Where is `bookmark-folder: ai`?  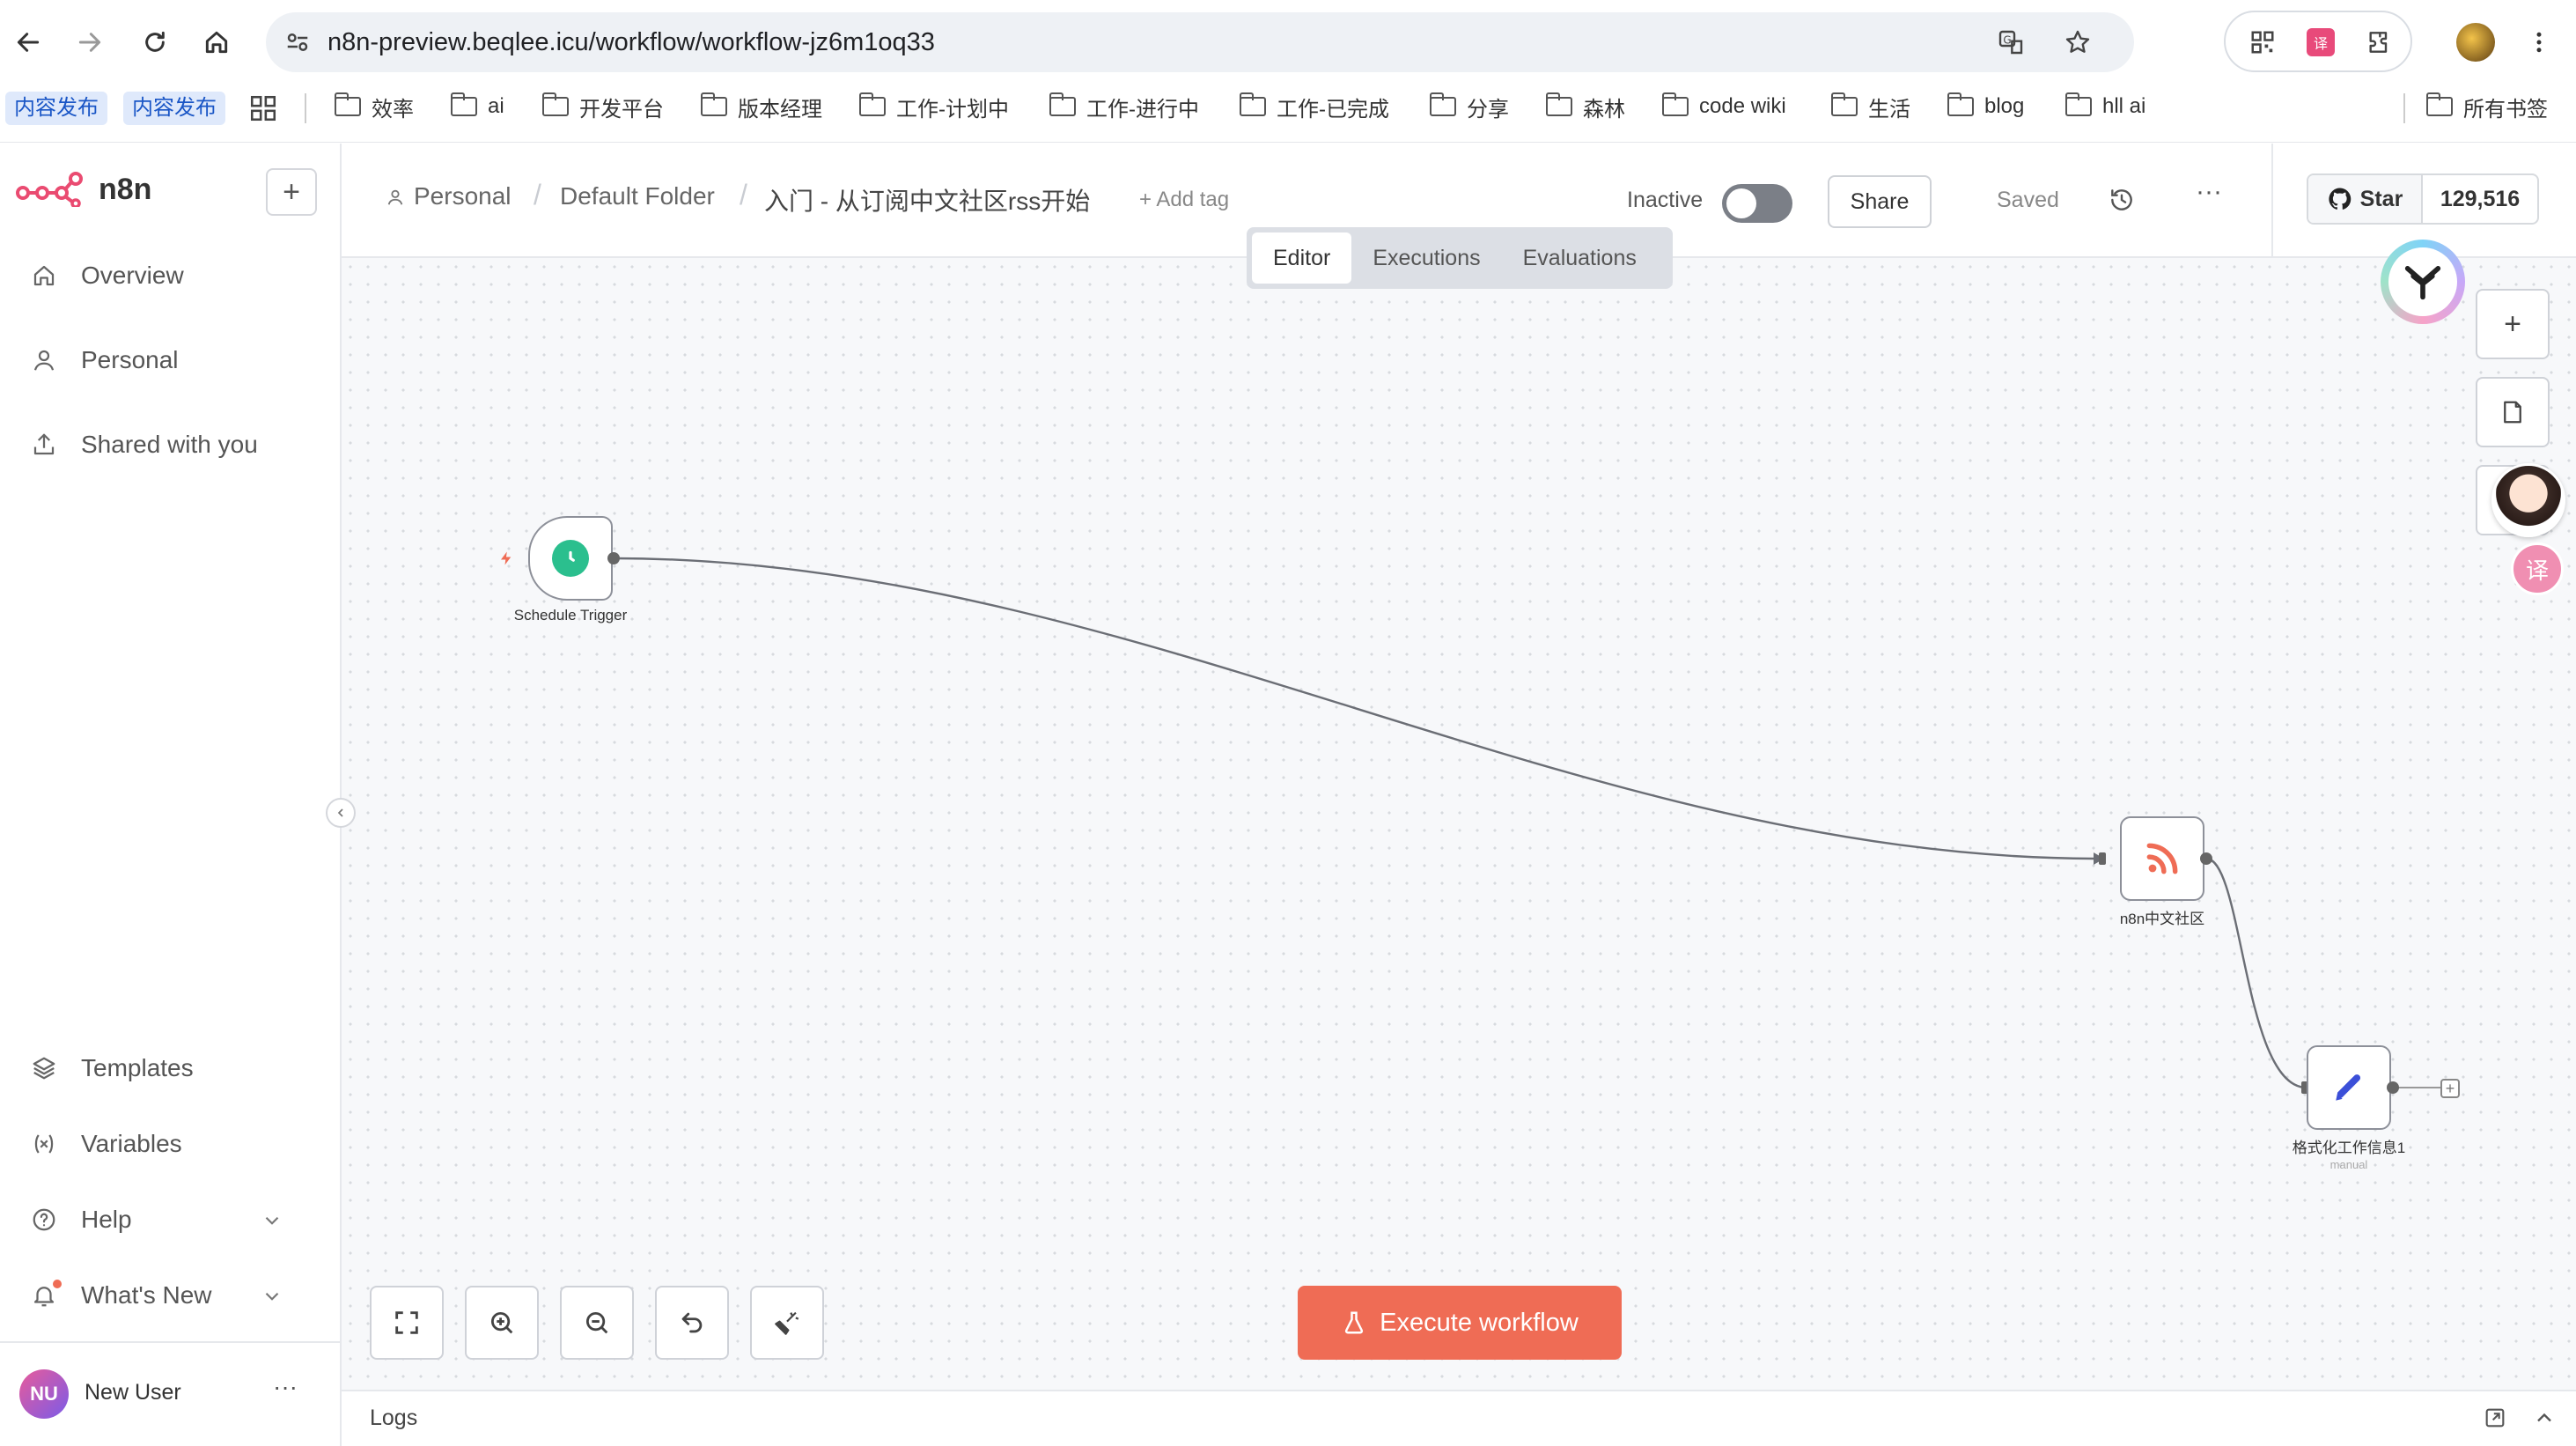 bookmark-folder: ai is located at coordinates (477, 106).